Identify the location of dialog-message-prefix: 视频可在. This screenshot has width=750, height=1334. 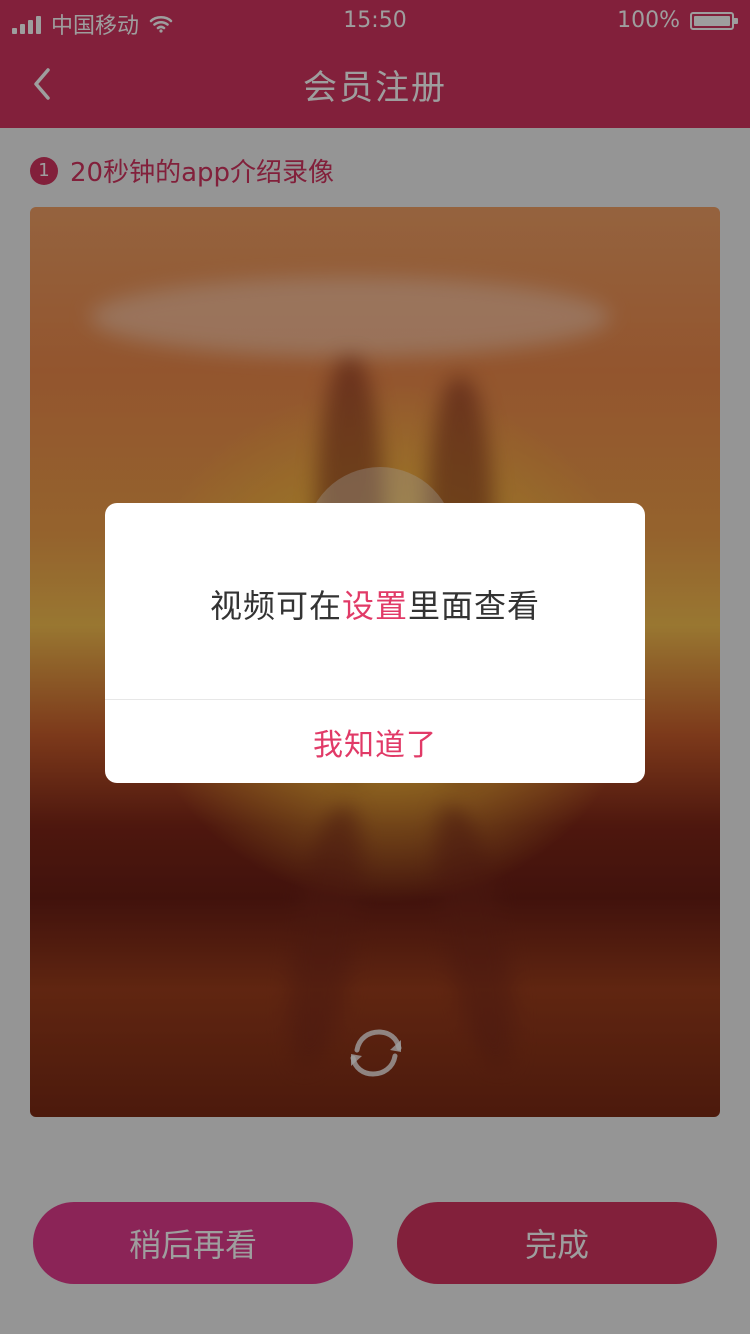
(275, 606).